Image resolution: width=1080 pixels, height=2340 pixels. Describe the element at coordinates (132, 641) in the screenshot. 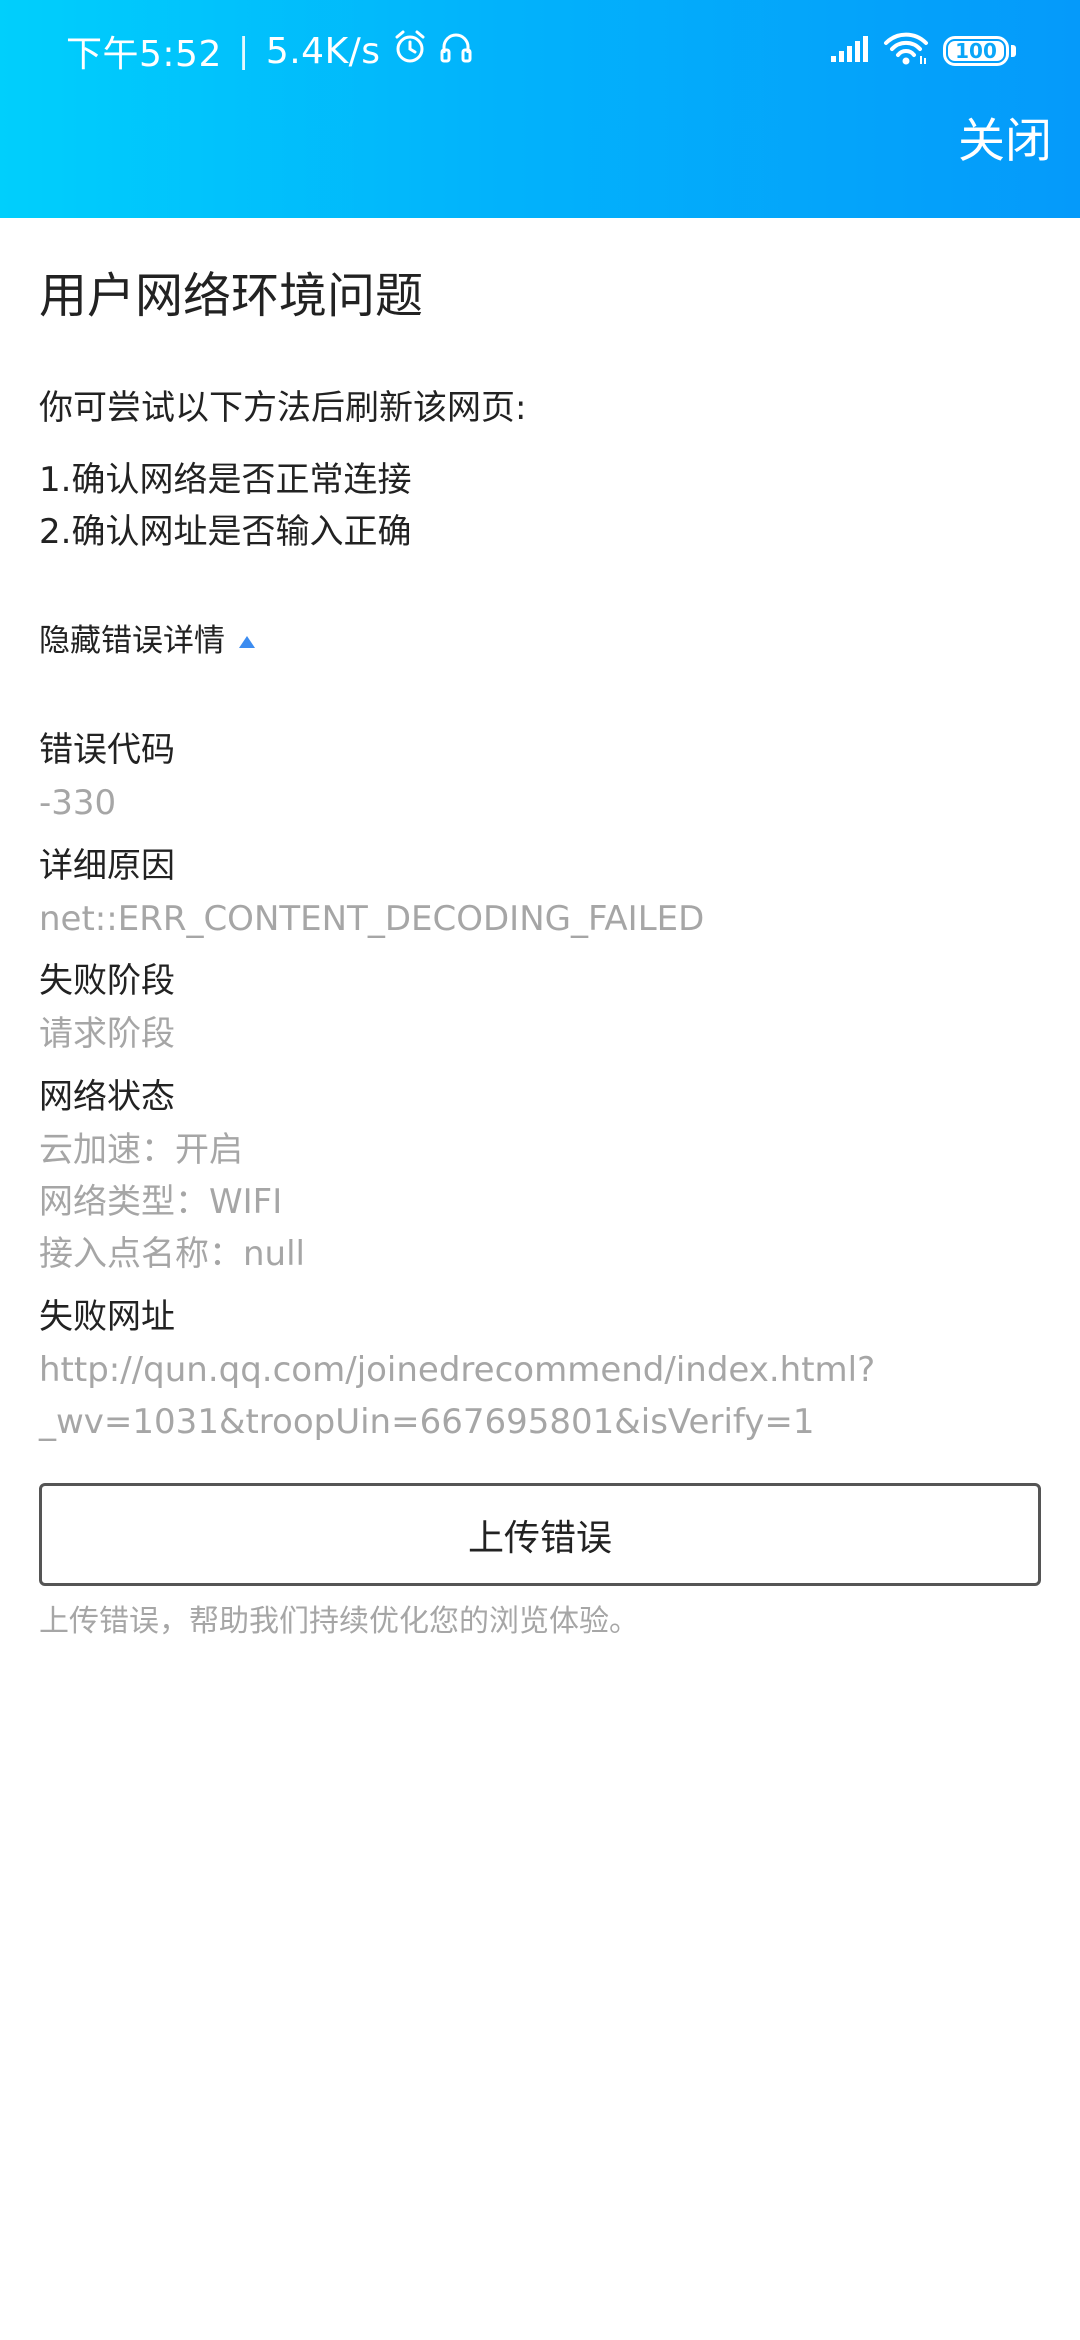

I see `toggle-label: 隐藏错误详情` at that location.